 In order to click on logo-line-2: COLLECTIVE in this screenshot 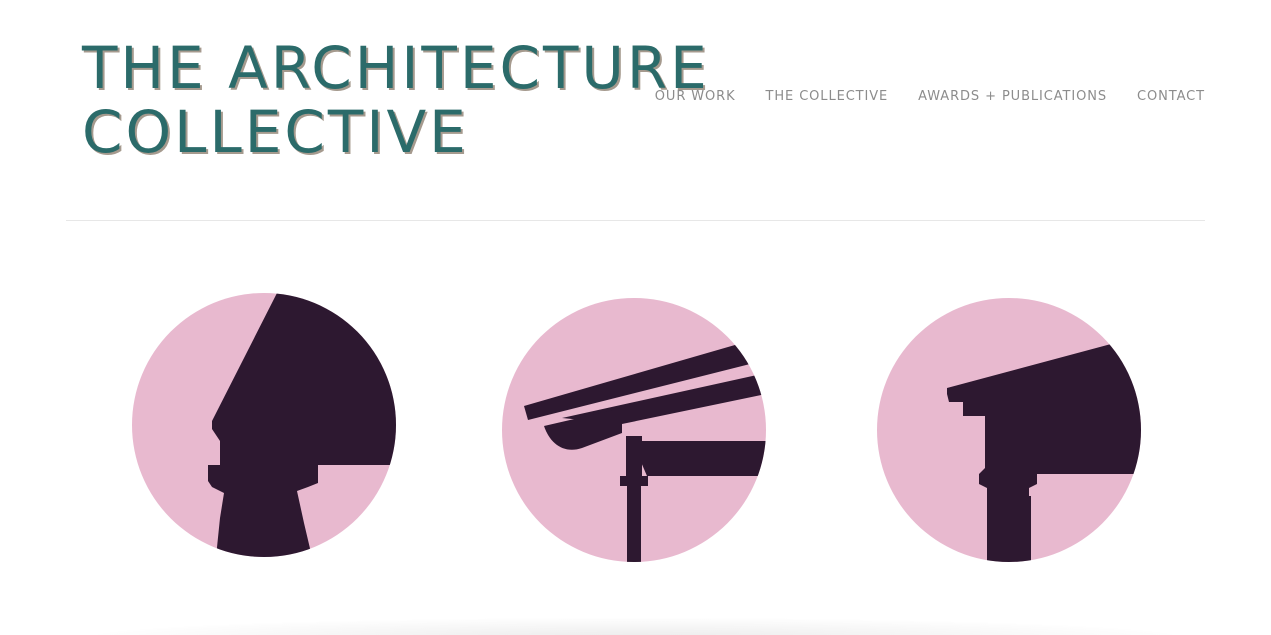, I will do `click(275, 132)`.